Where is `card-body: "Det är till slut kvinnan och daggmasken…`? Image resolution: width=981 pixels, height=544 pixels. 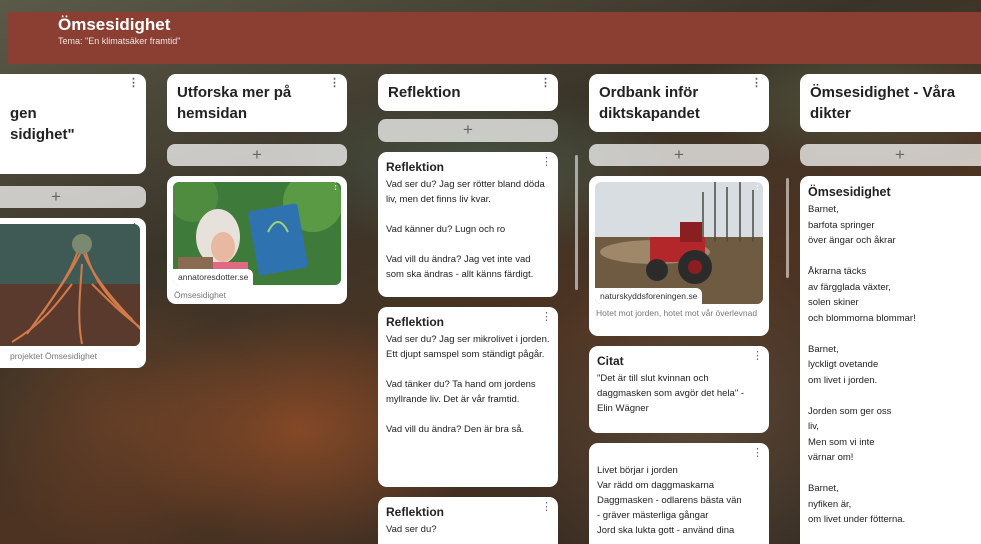
card-body: "Det är till slut kvinnan och daggmasken… is located at coordinates (671, 393).